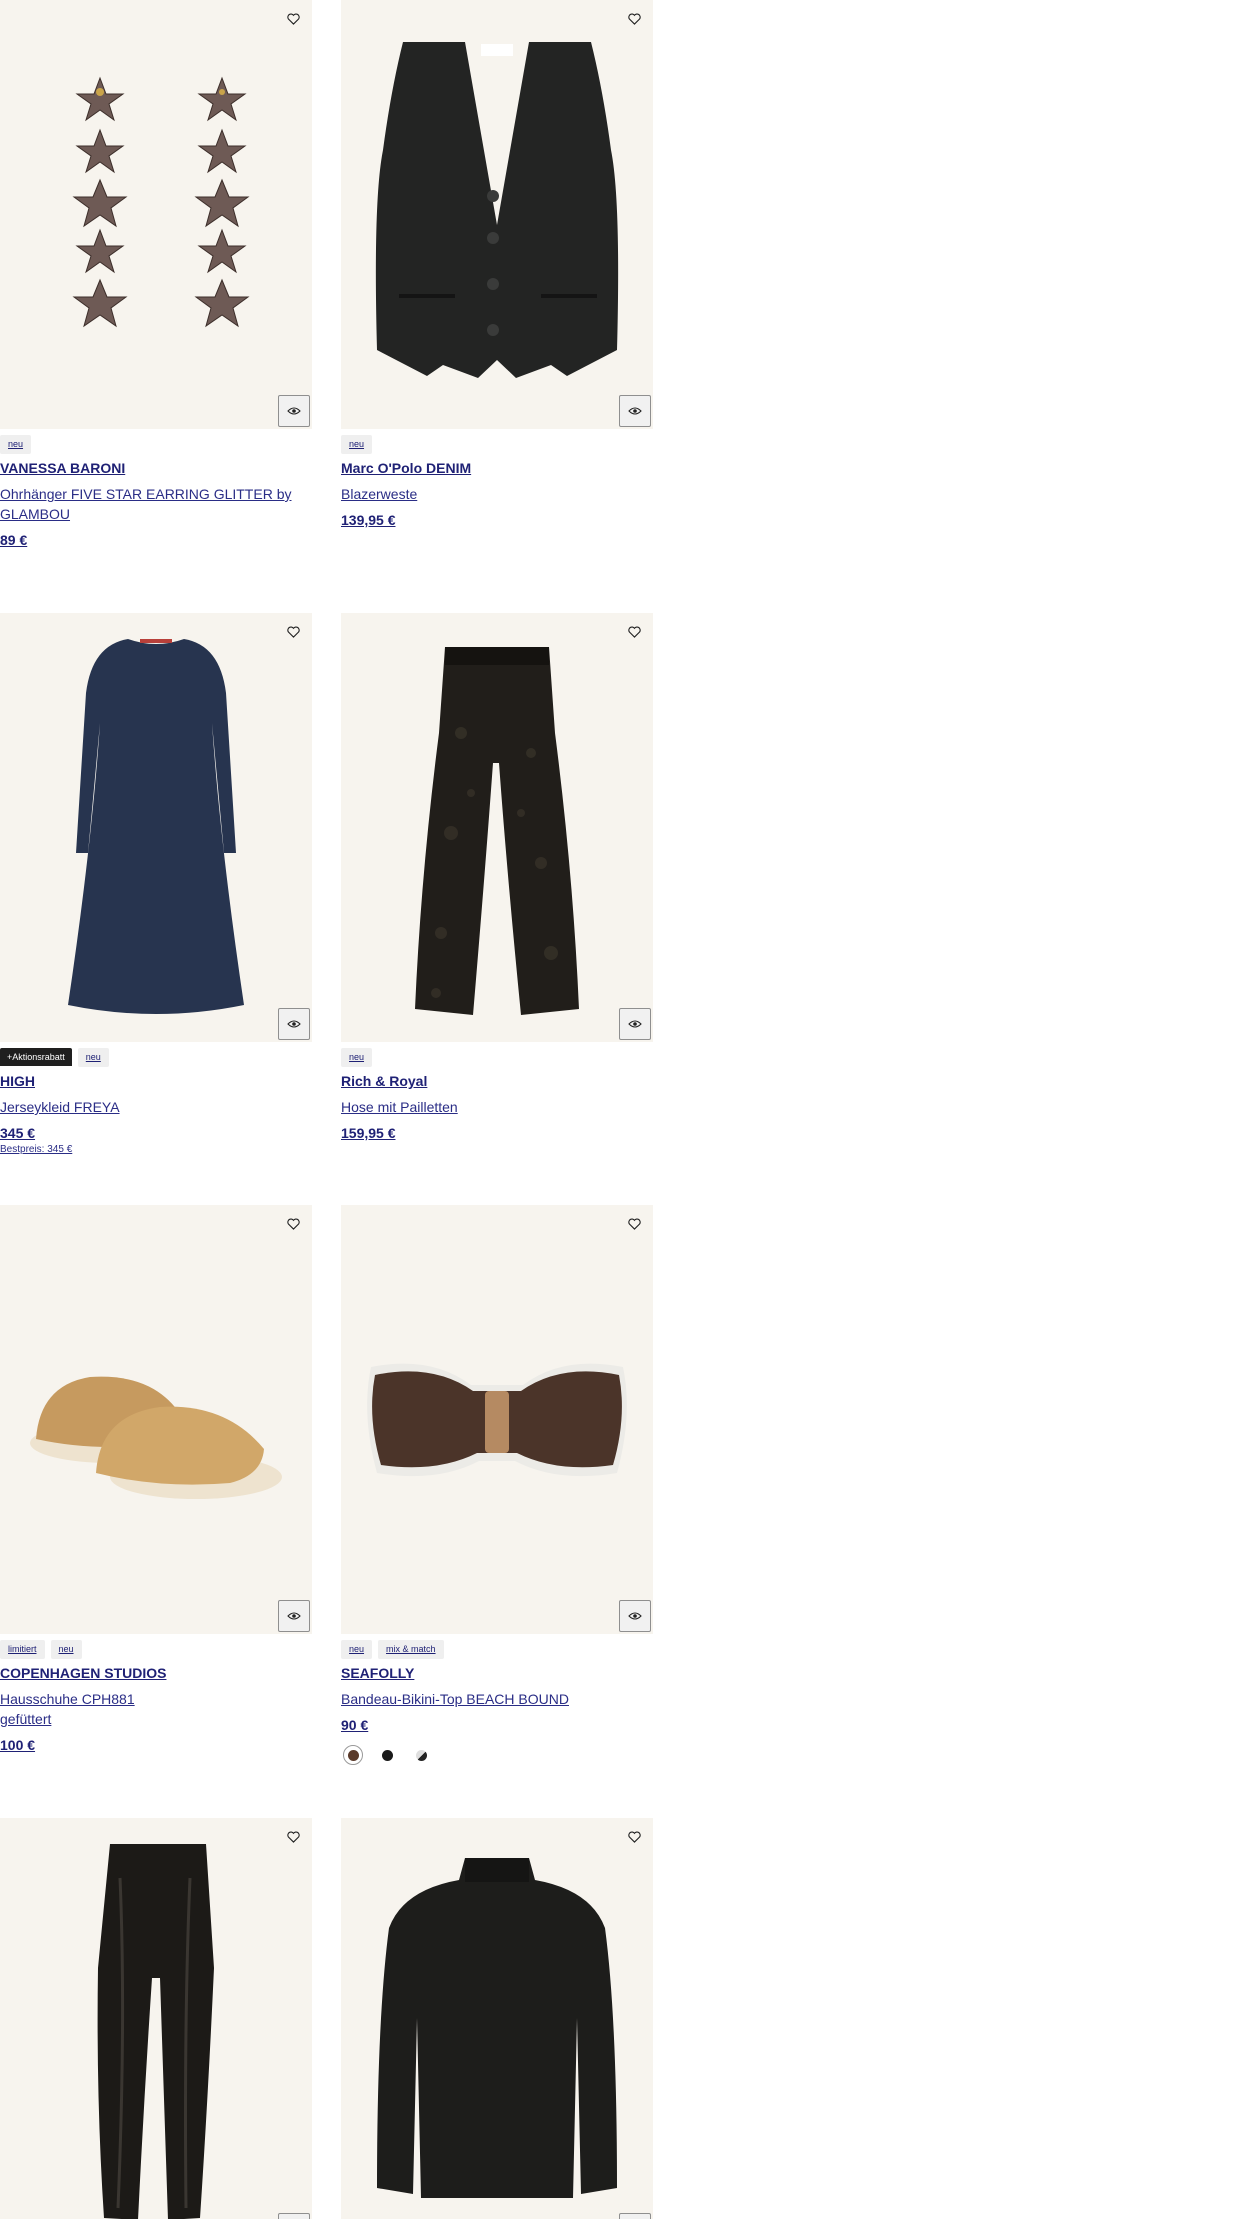  What do you see at coordinates (22, 1649) in the screenshot?
I see `badge-limited: limitiert` at bounding box center [22, 1649].